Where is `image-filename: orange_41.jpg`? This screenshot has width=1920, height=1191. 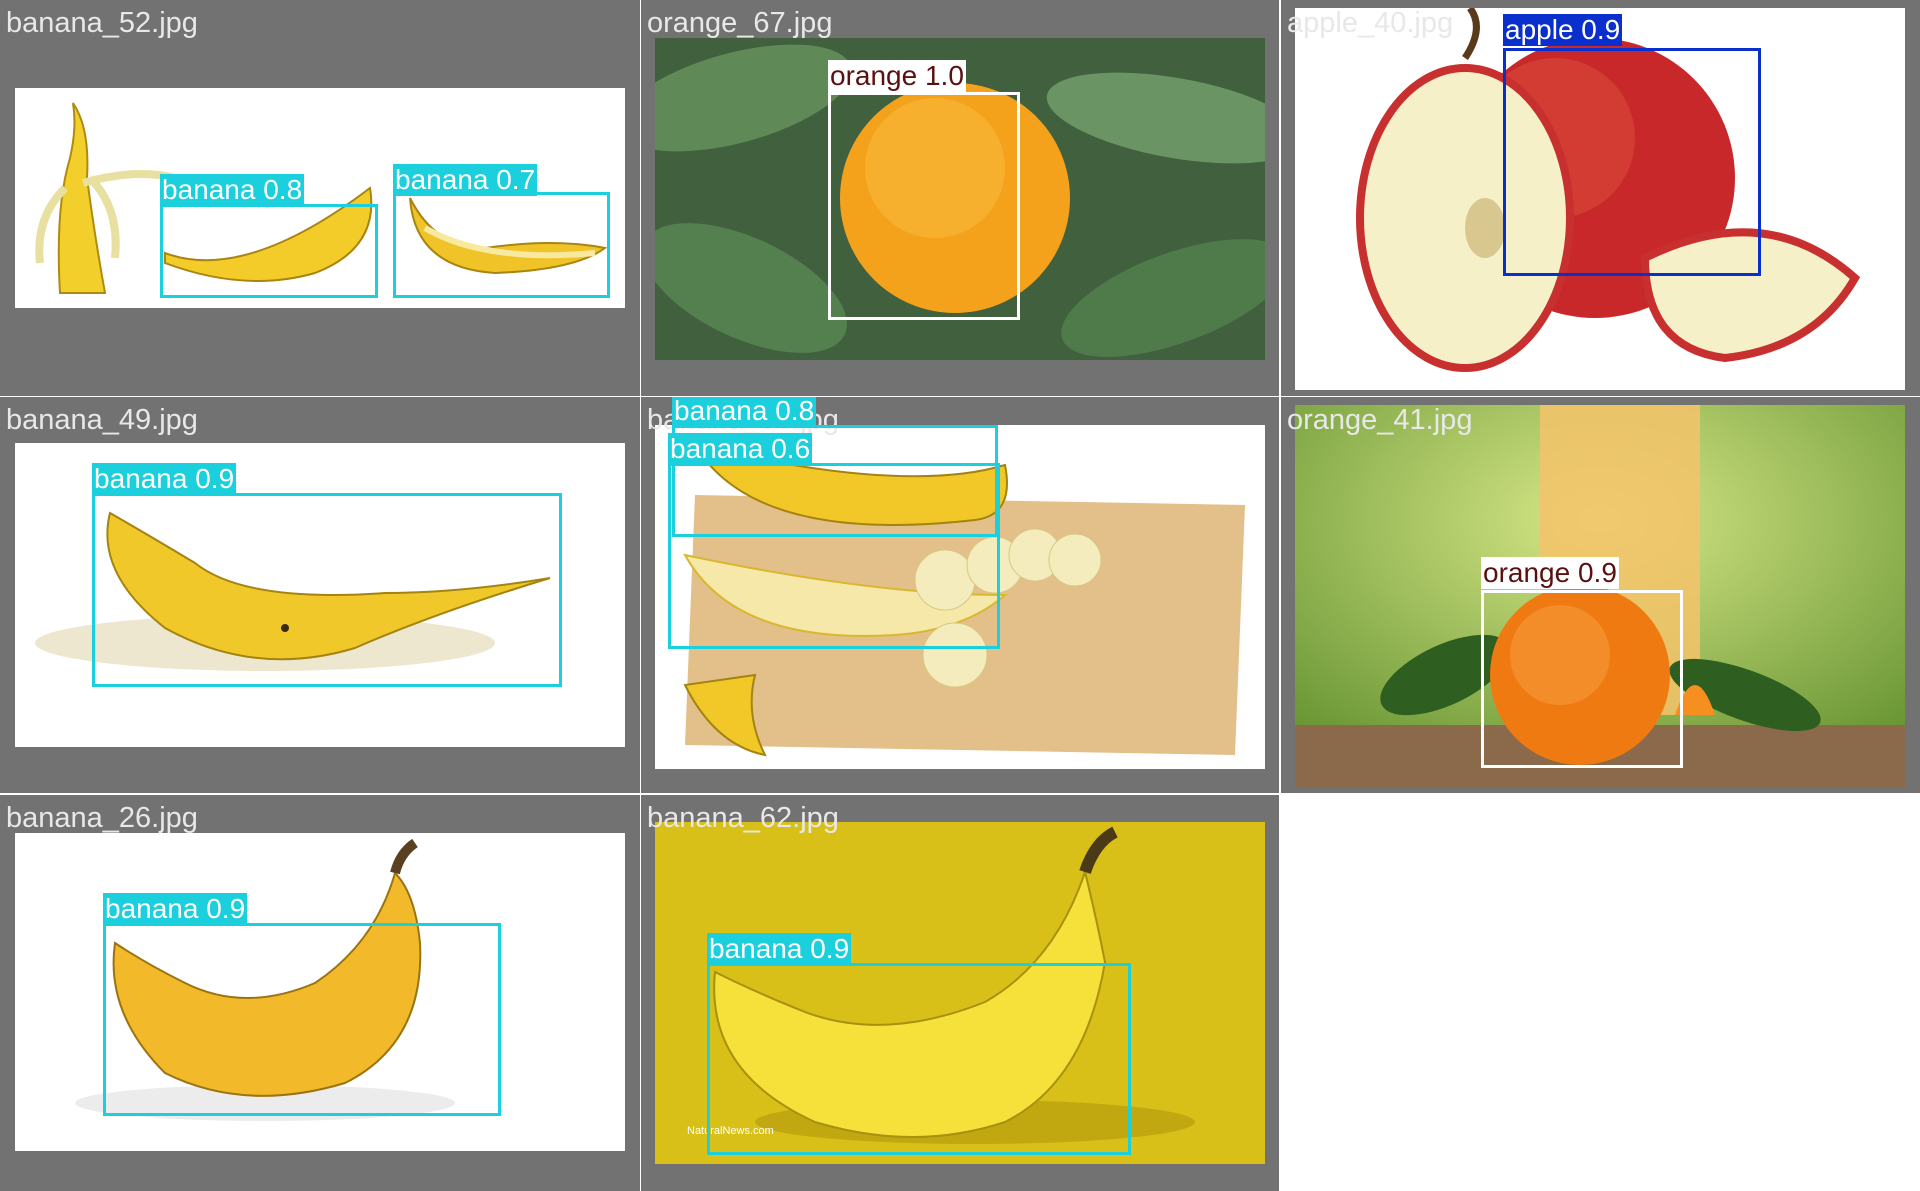
image-filename: orange_41.jpg is located at coordinates (1380, 420).